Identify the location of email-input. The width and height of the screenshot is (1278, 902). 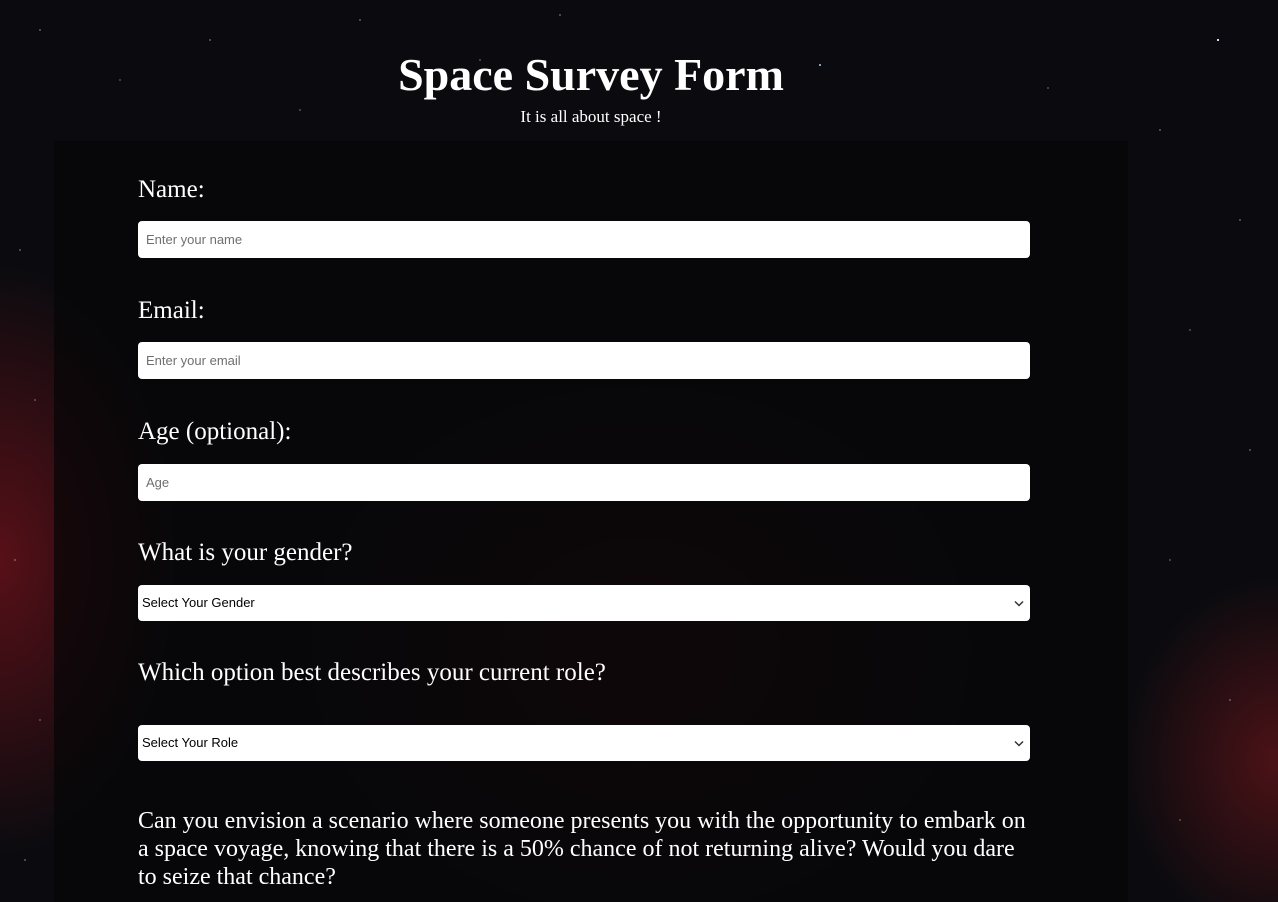
(584, 360).